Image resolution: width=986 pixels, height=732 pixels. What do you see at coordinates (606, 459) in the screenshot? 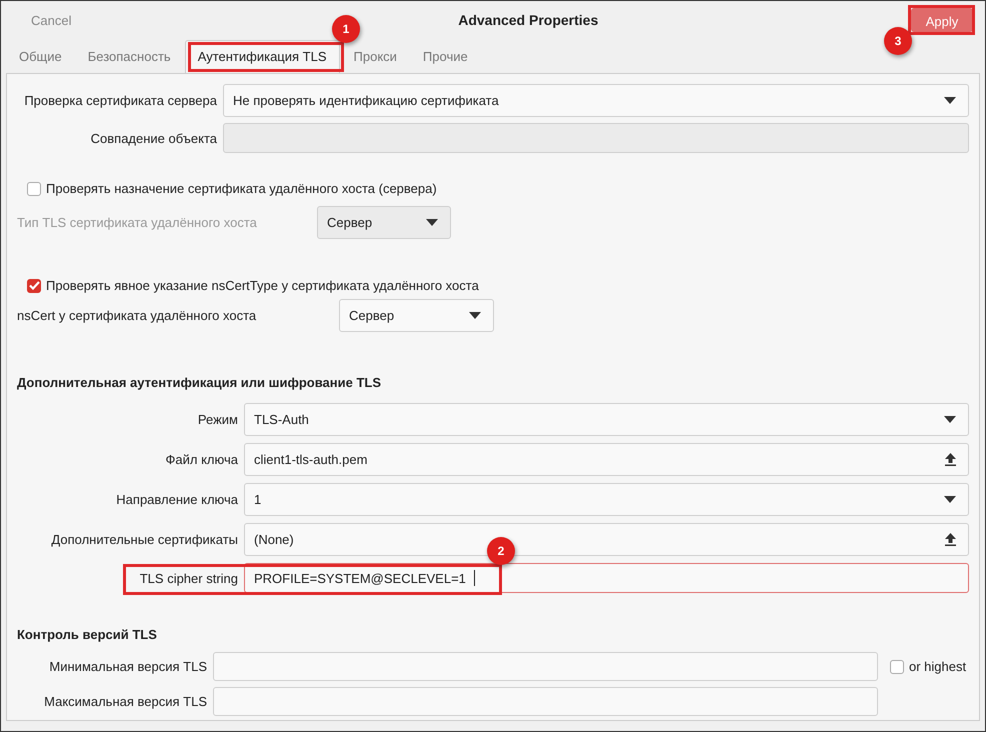
I see `file-field: client1-tls-auth.pem` at bounding box center [606, 459].